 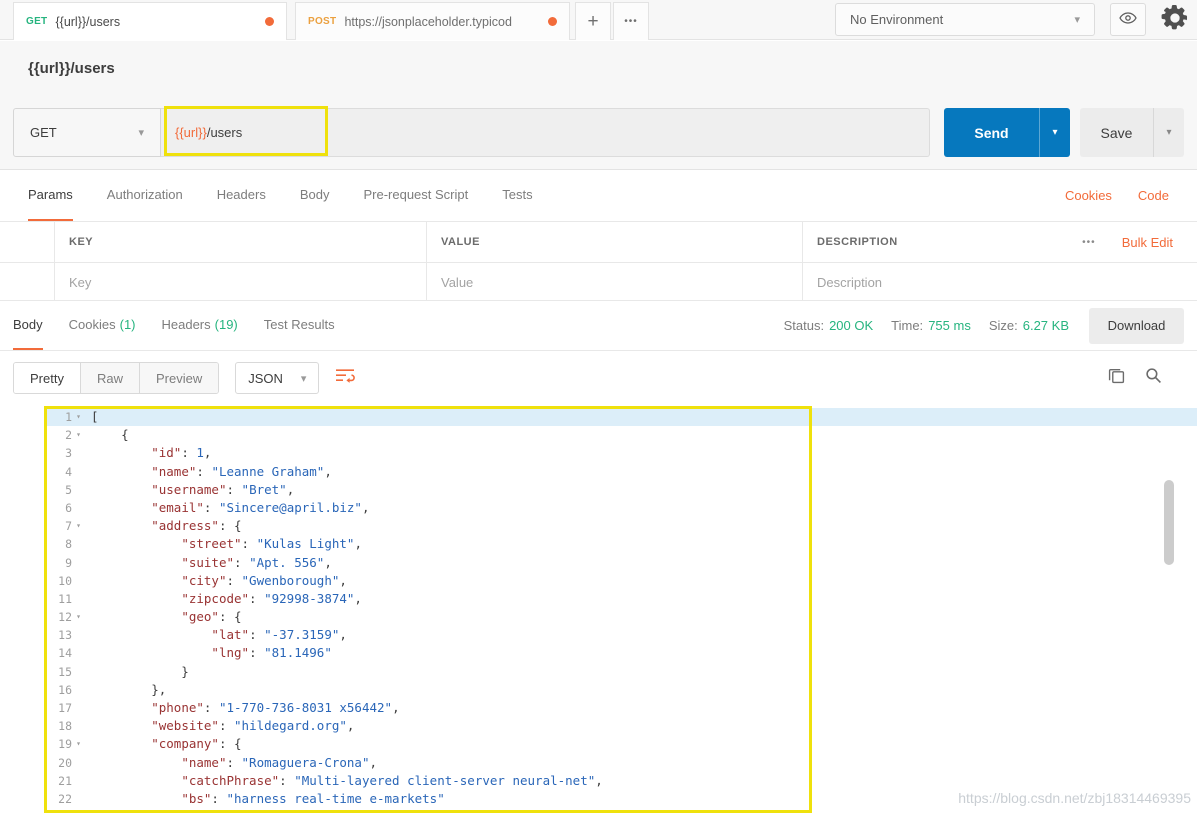 What do you see at coordinates (68, 544) in the screenshot?
I see `line-number: 8` at bounding box center [68, 544].